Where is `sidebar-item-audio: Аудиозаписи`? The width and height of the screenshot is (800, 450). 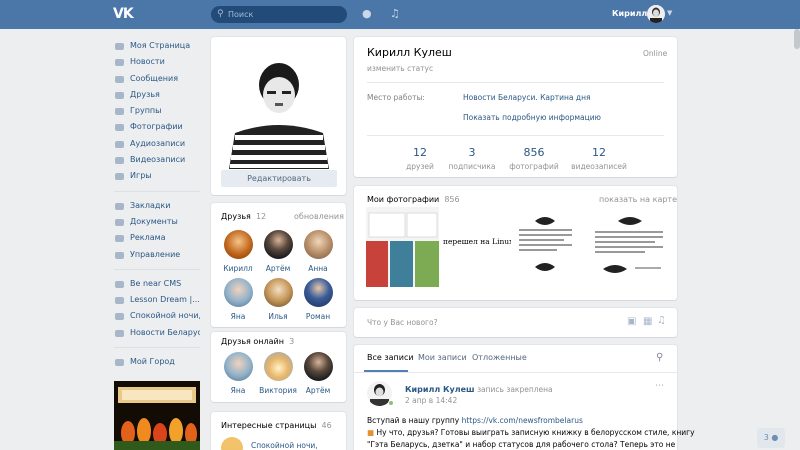 sidebar-item-audio: Аудиозаписи is located at coordinates (157, 144).